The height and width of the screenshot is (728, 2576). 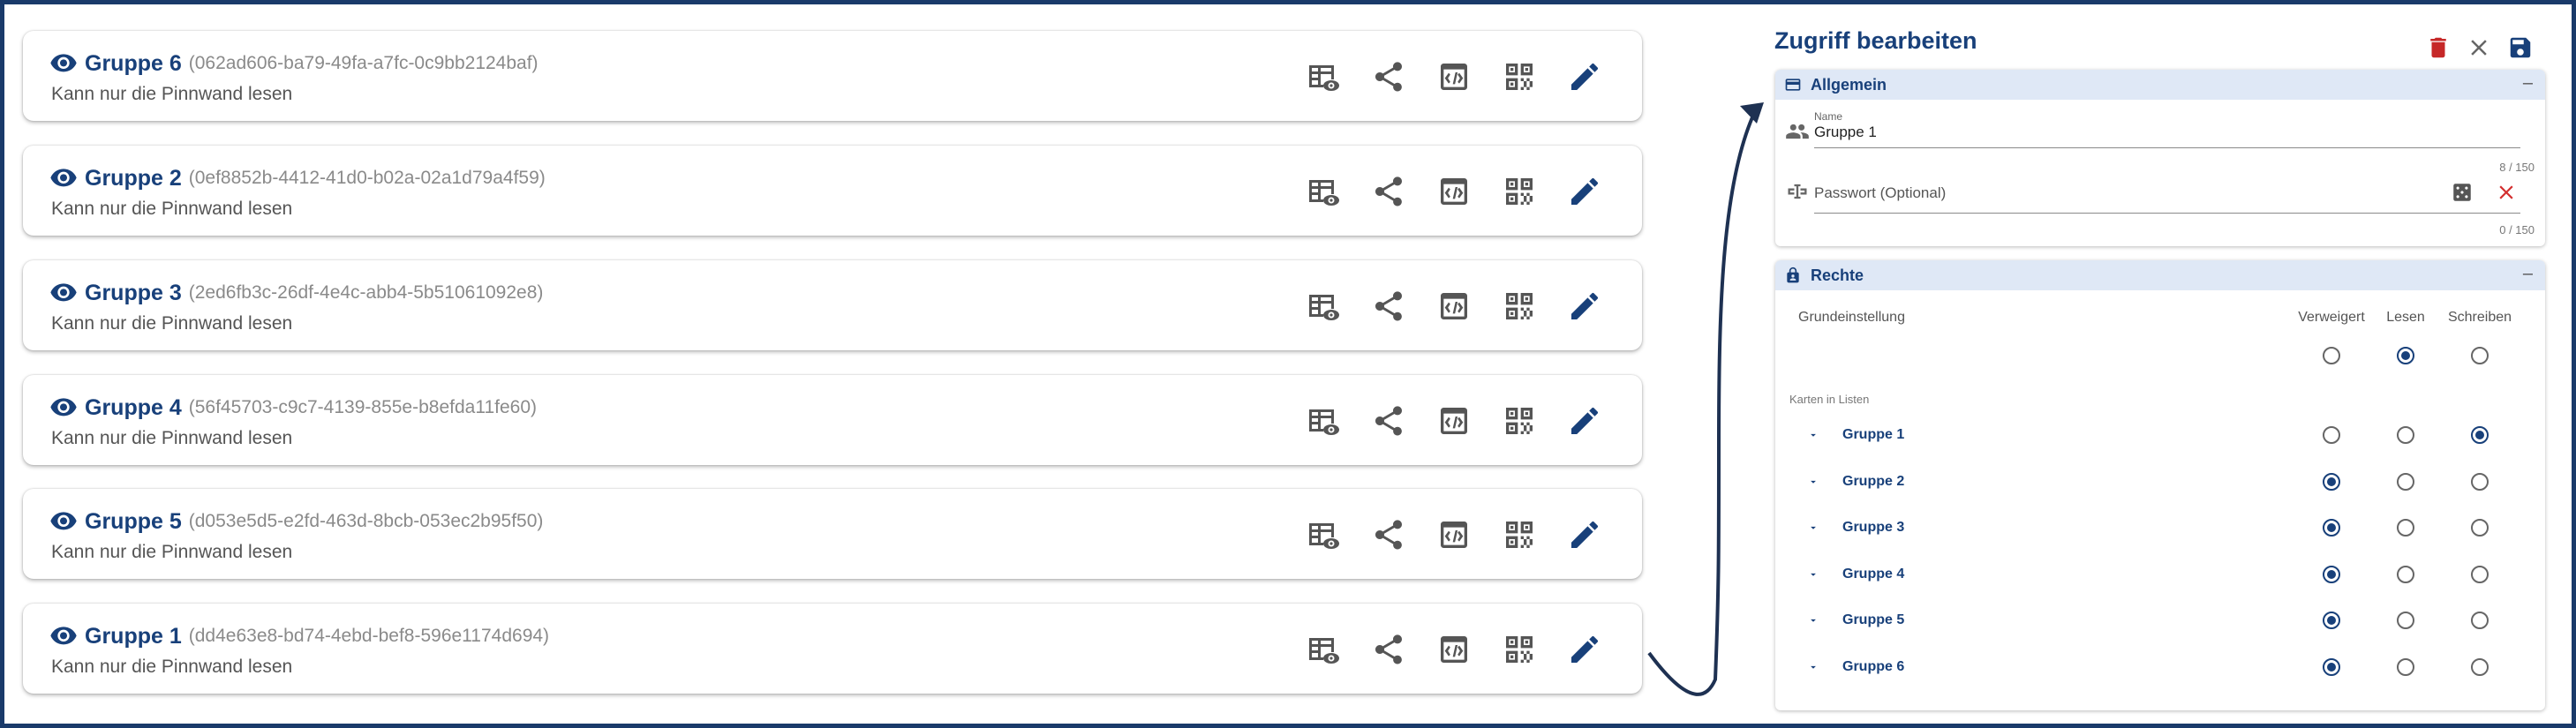 I want to click on group-name: Gruppe 4, so click(x=134, y=407).